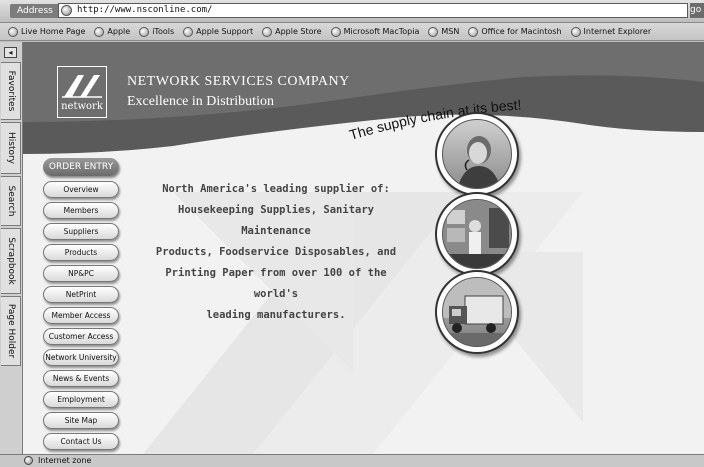  I want to click on truck-figure, so click(477, 312).